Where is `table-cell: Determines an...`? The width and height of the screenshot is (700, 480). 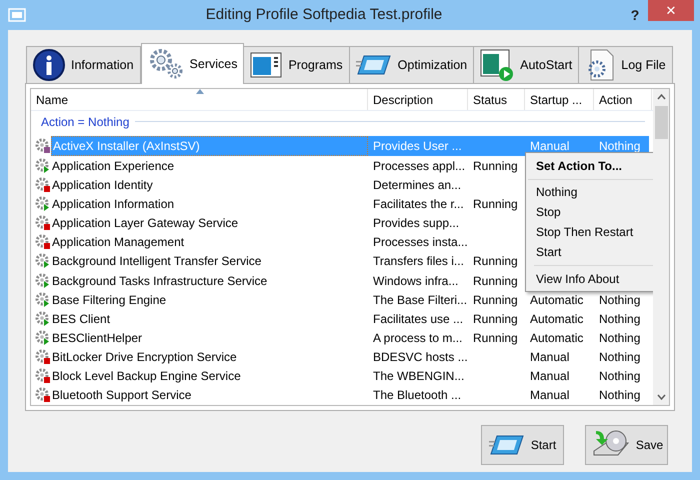 table-cell: Determines an... is located at coordinates (417, 185).